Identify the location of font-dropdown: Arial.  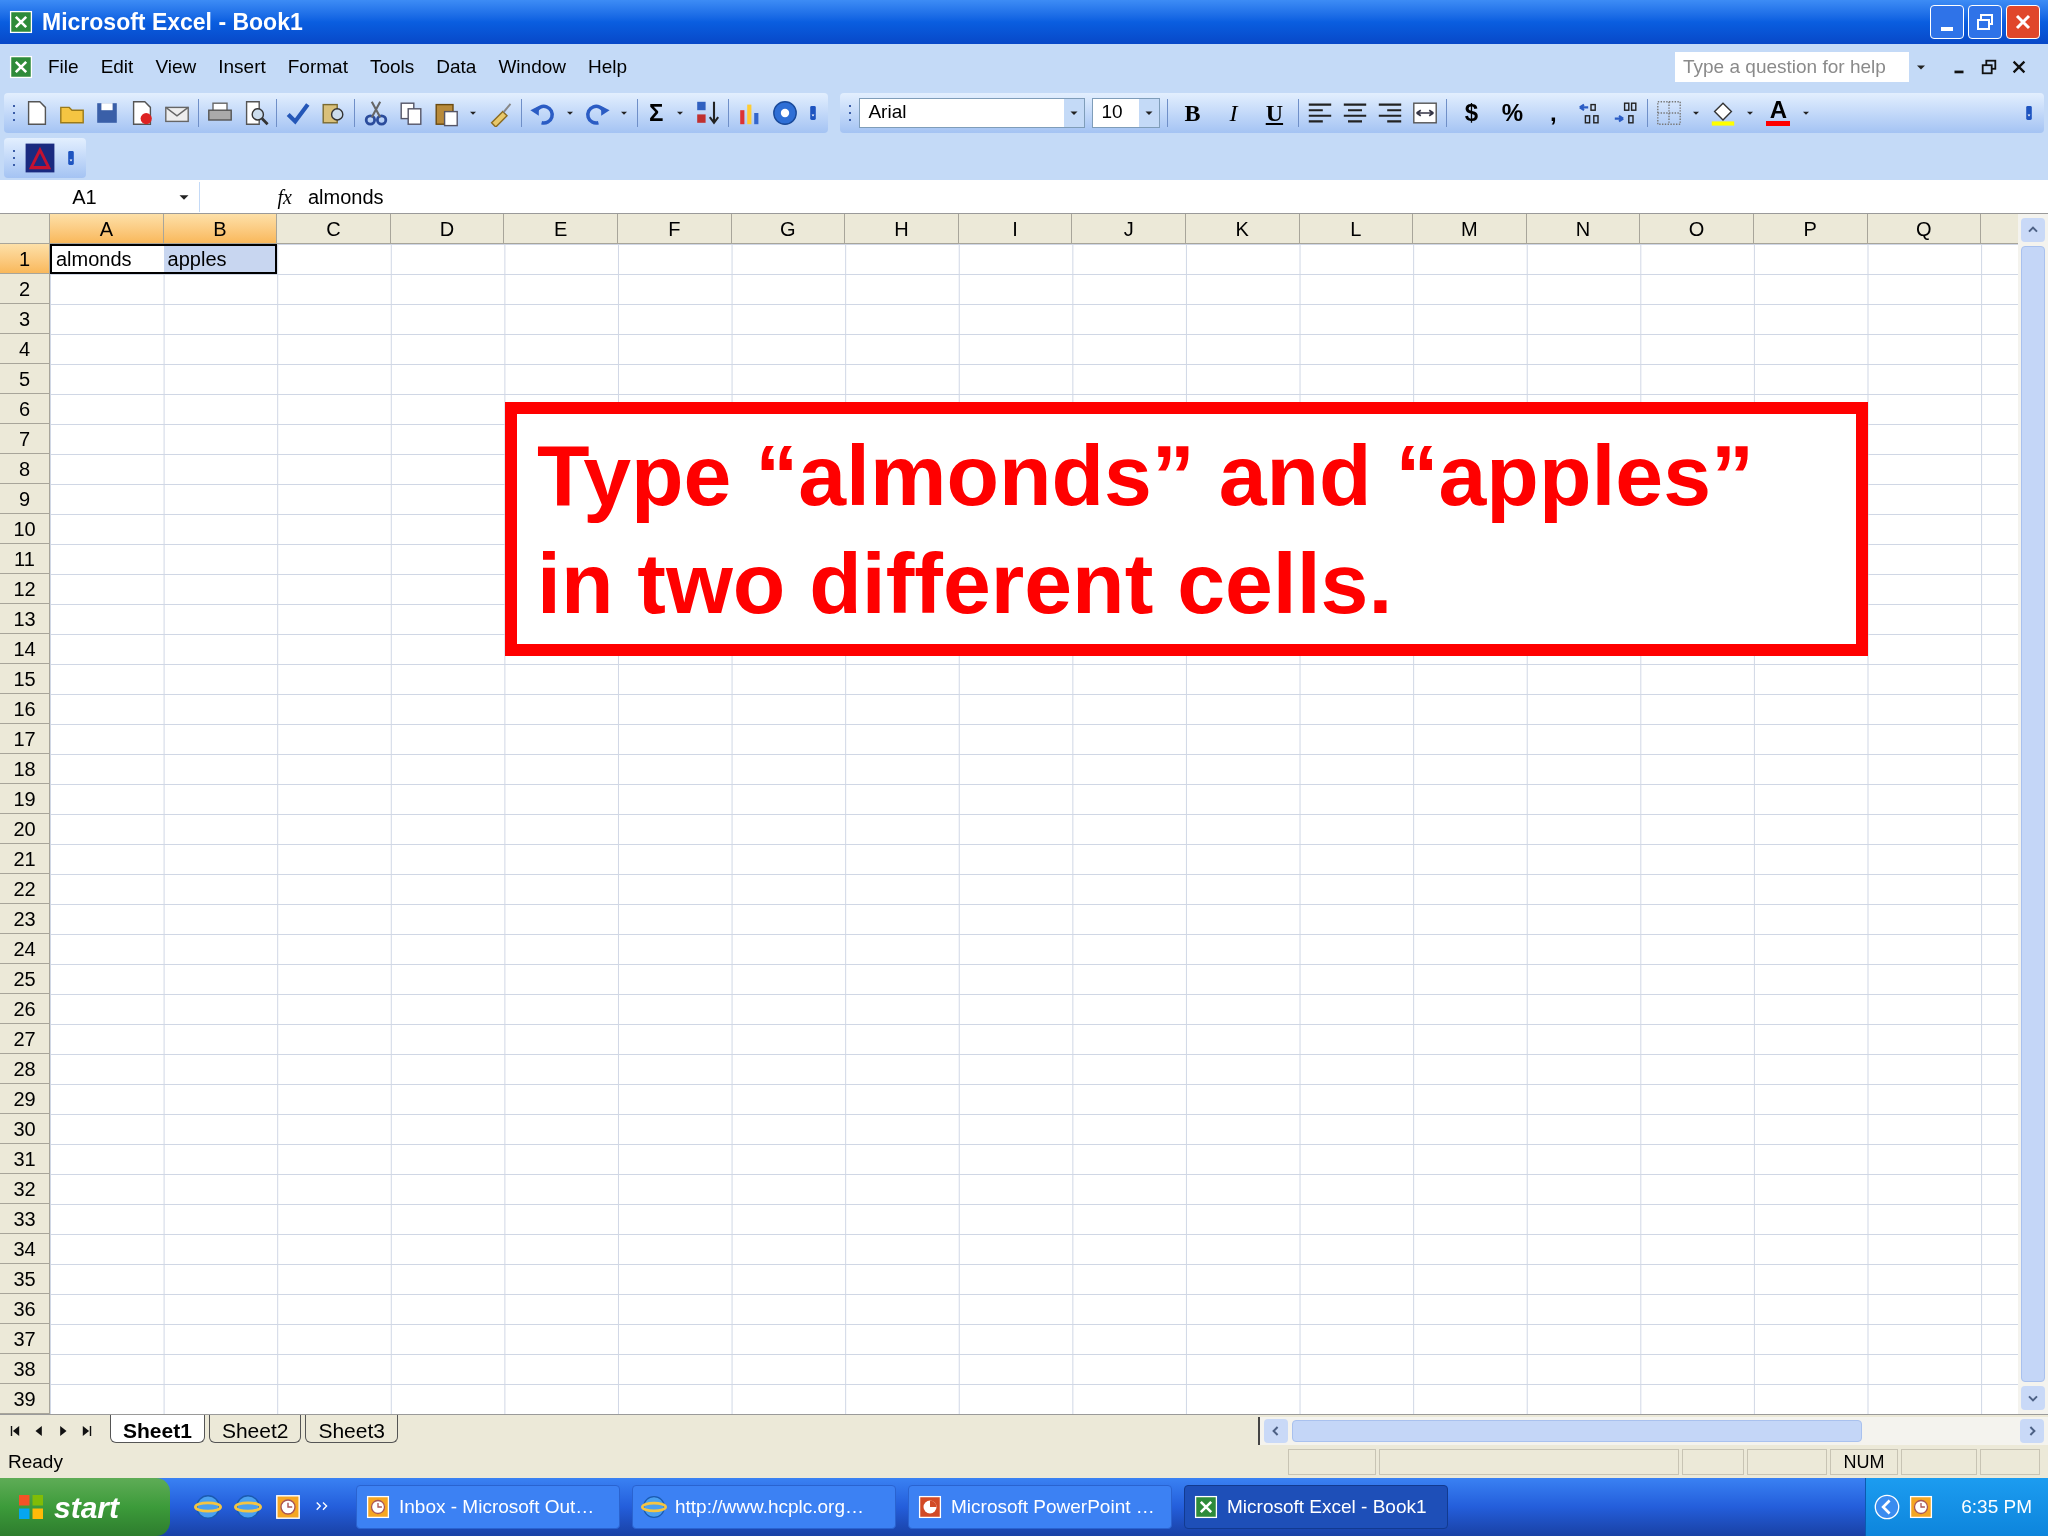
(972, 112).